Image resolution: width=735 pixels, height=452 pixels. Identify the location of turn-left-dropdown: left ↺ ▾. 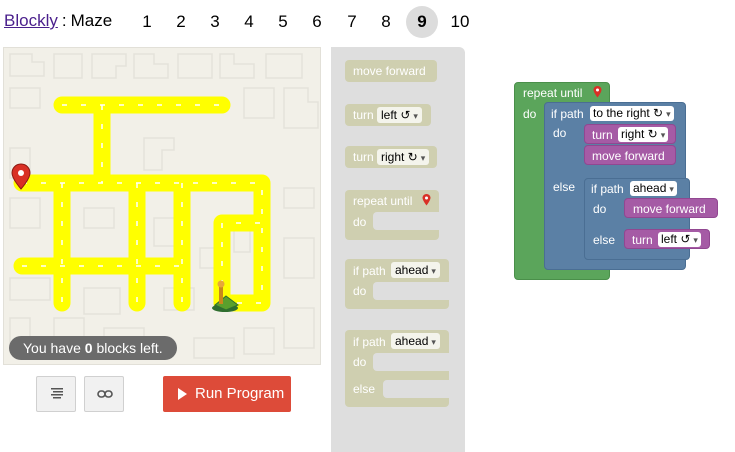
(679, 239).